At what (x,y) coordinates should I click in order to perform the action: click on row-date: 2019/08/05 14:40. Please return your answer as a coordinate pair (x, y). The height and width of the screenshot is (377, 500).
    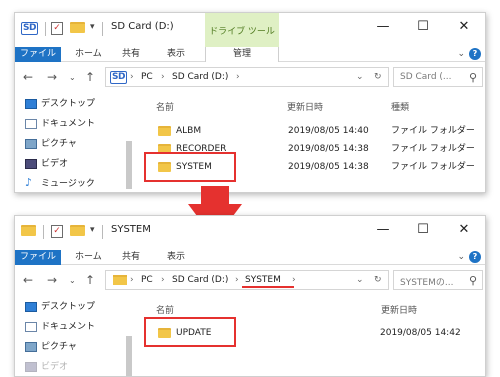
    Looking at the image, I should click on (328, 131).